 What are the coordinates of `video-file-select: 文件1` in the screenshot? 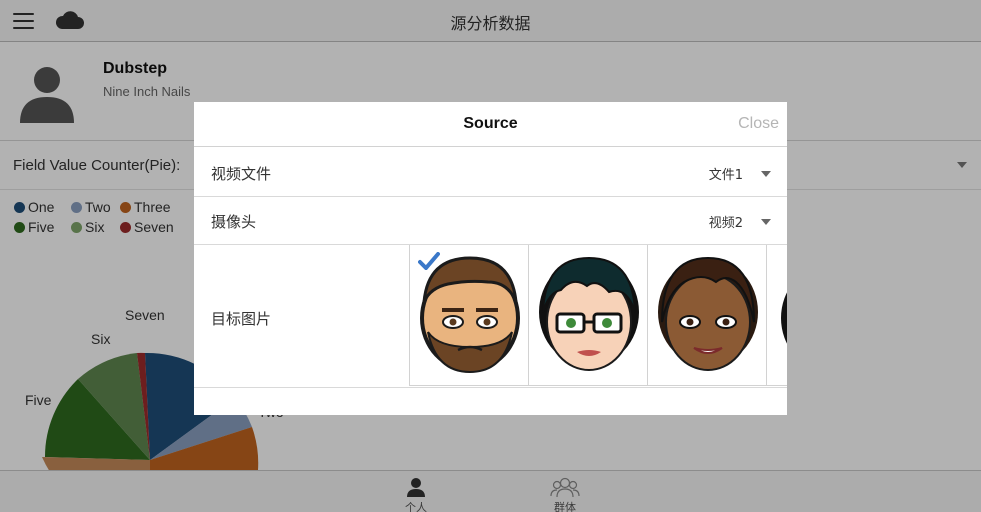 It's located at (740, 173).